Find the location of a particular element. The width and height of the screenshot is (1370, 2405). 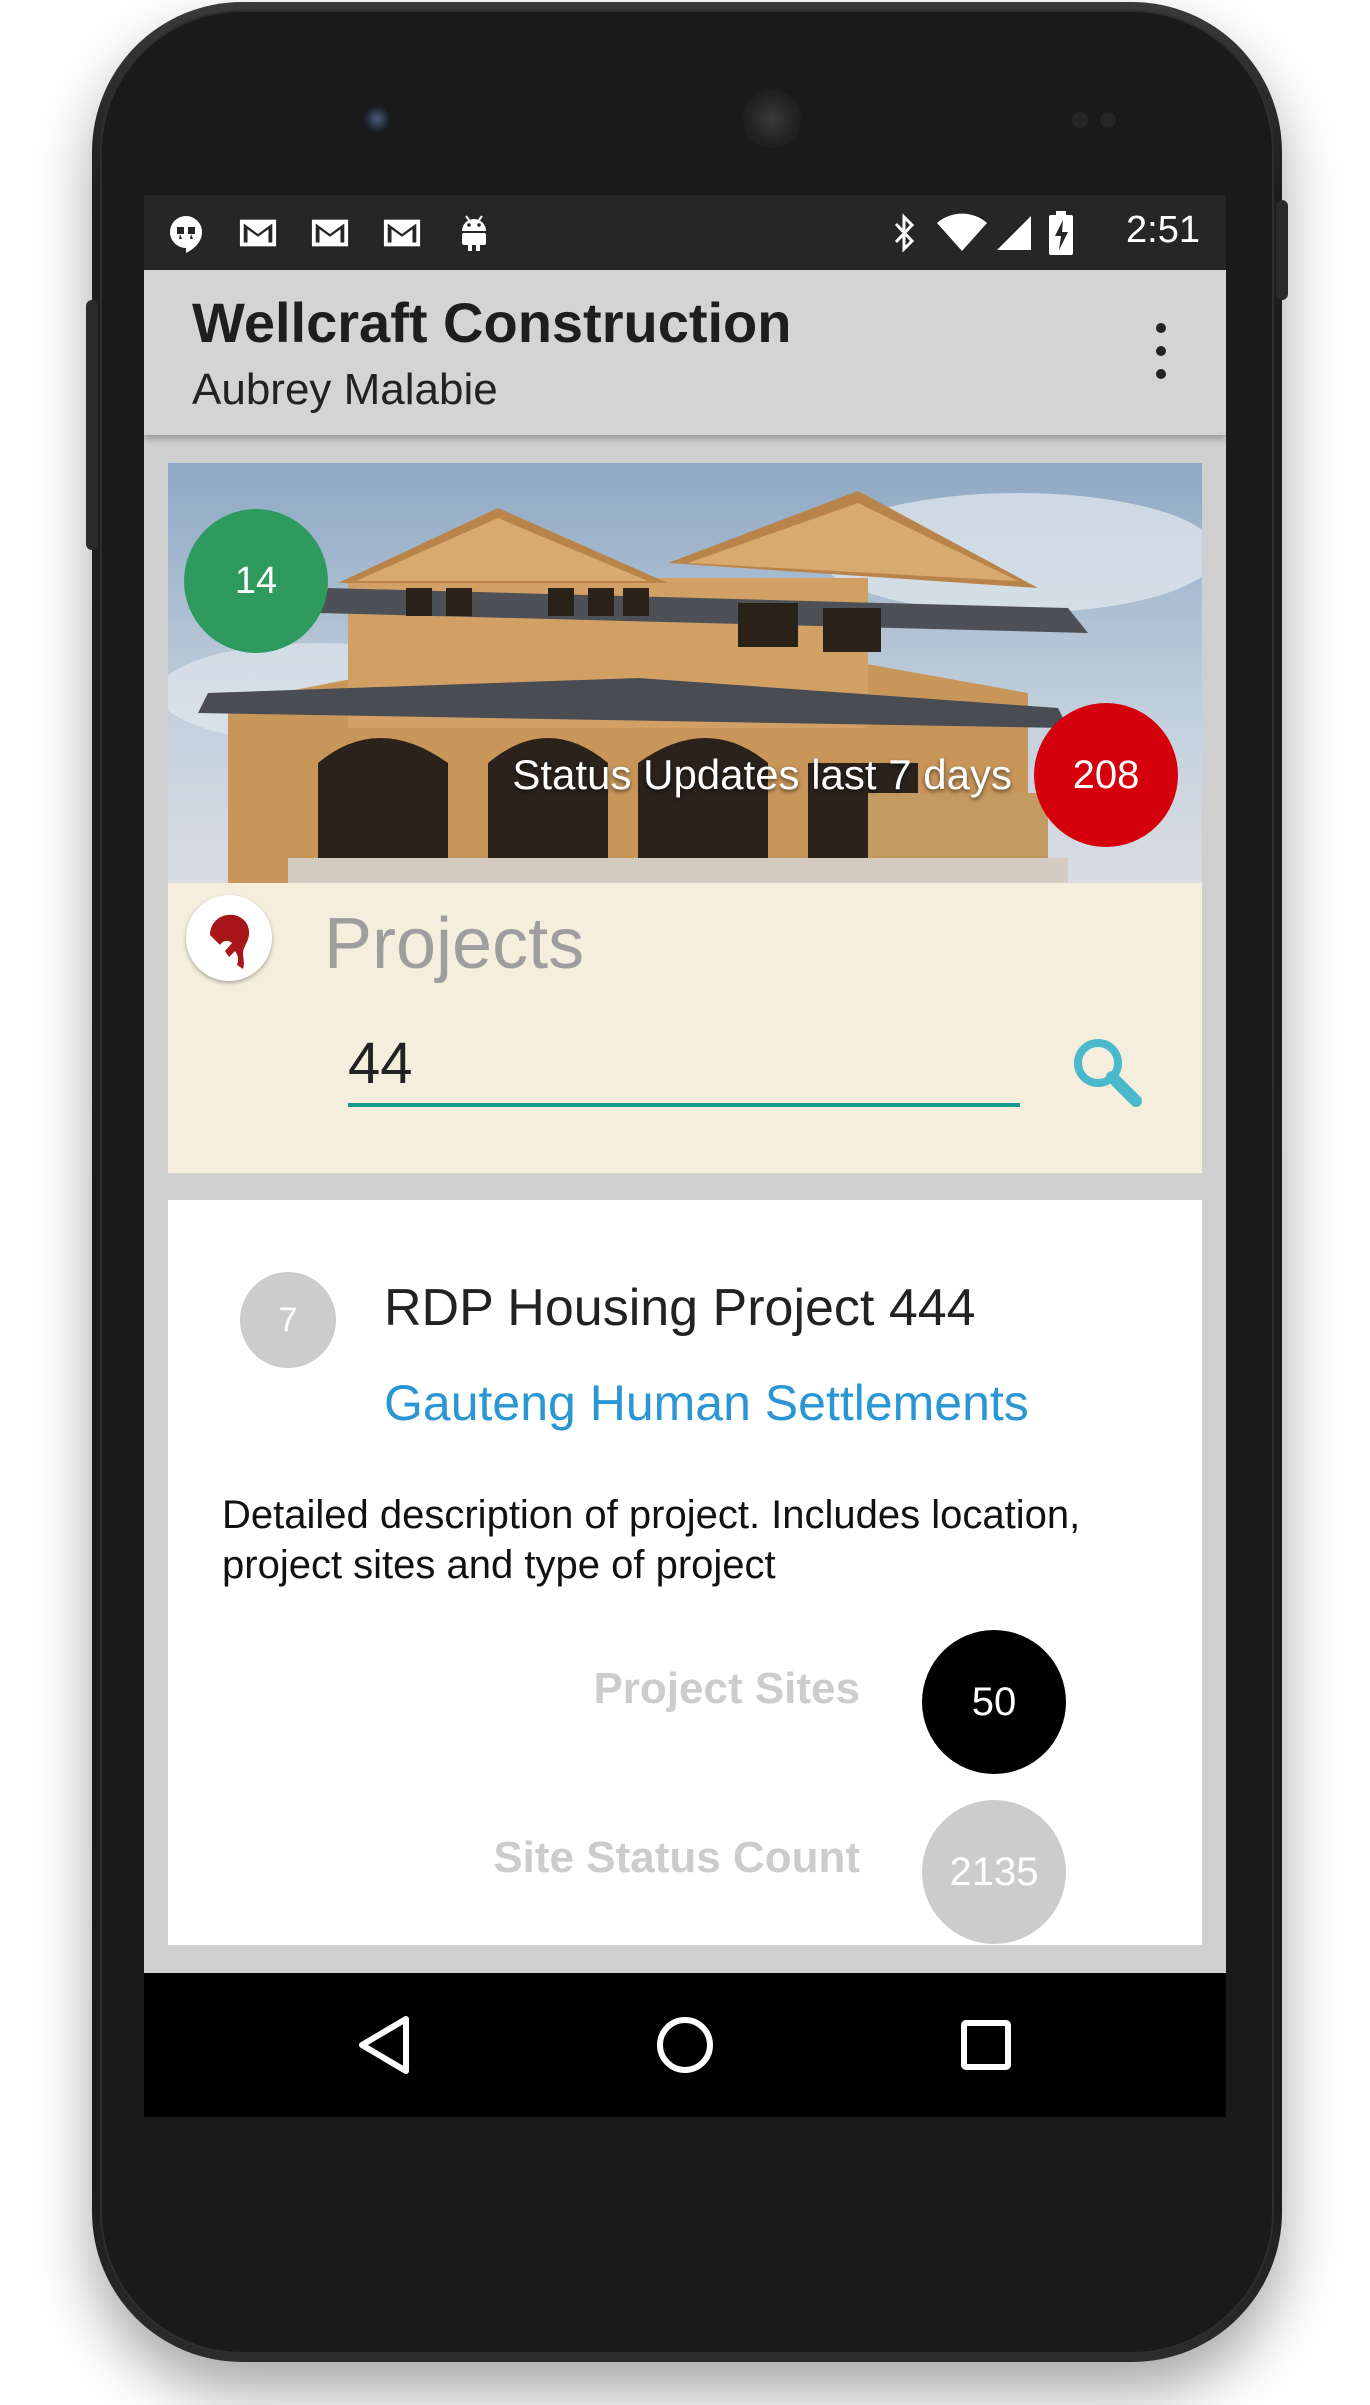

app-title: Wellcraft Construction is located at coordinates (492, 322).